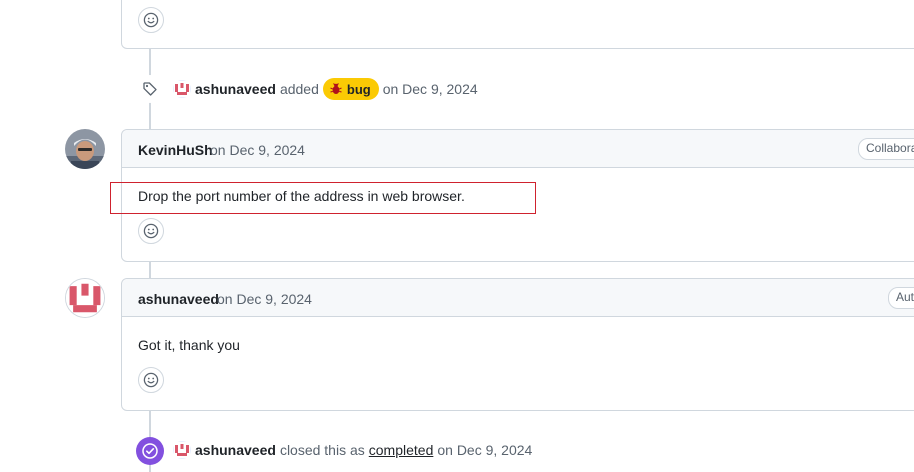  What do you see at coordinates (322, 450) in the screenshot?
I see `event-action-text: closed this as` at bounding box center [322, 450].